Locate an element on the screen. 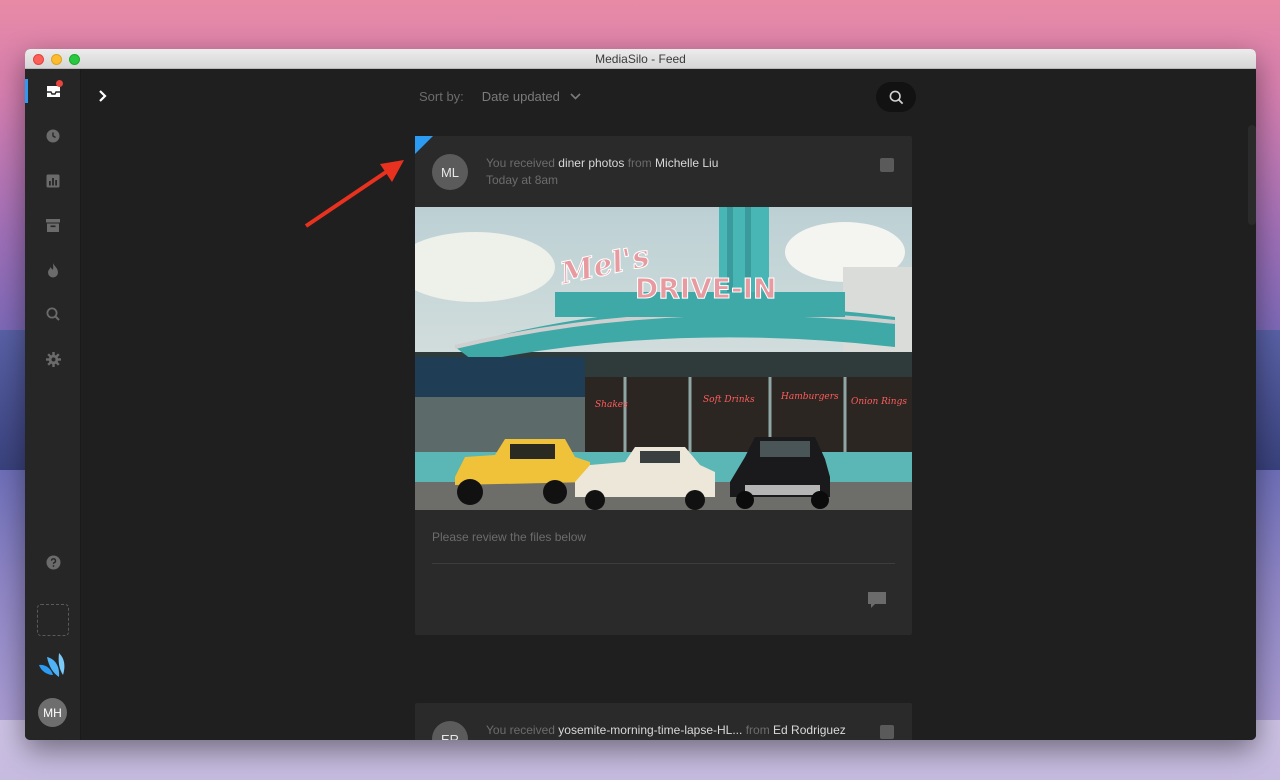 The width and height of the screenshot is (1280, 780). diner-sign-drive-in: DRIVE-IN is located at coordinates (706, 288).